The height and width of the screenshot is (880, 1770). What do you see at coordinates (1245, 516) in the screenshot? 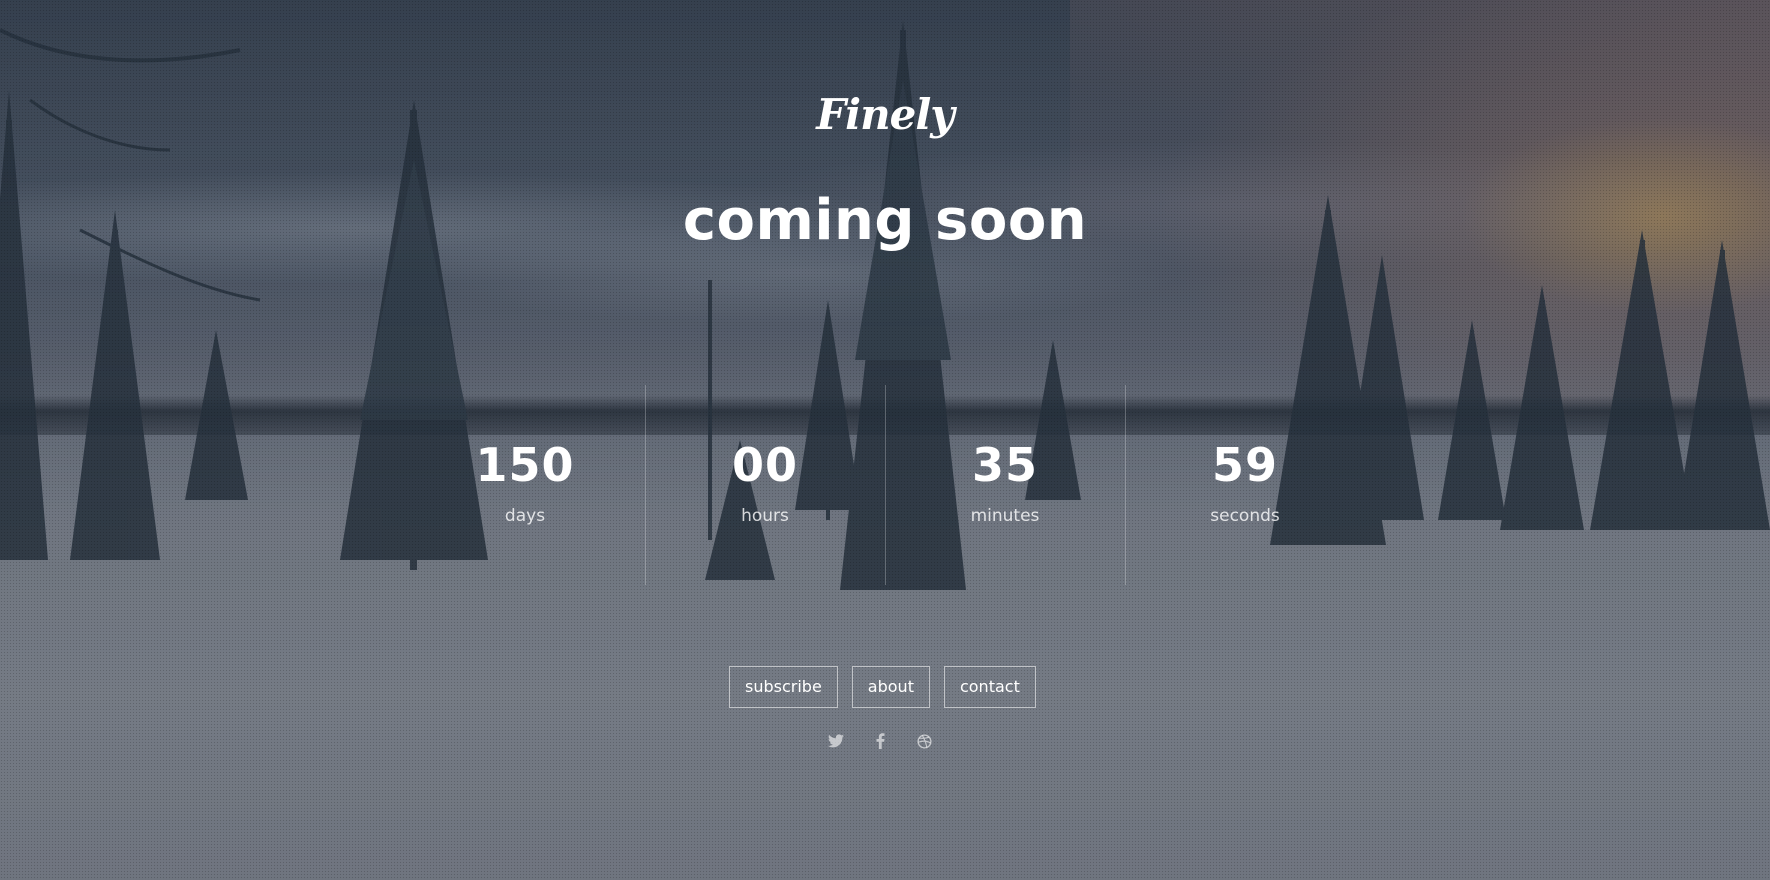
I see `countdown-seconds-label: seconds` at bounding box center [1245, 516].